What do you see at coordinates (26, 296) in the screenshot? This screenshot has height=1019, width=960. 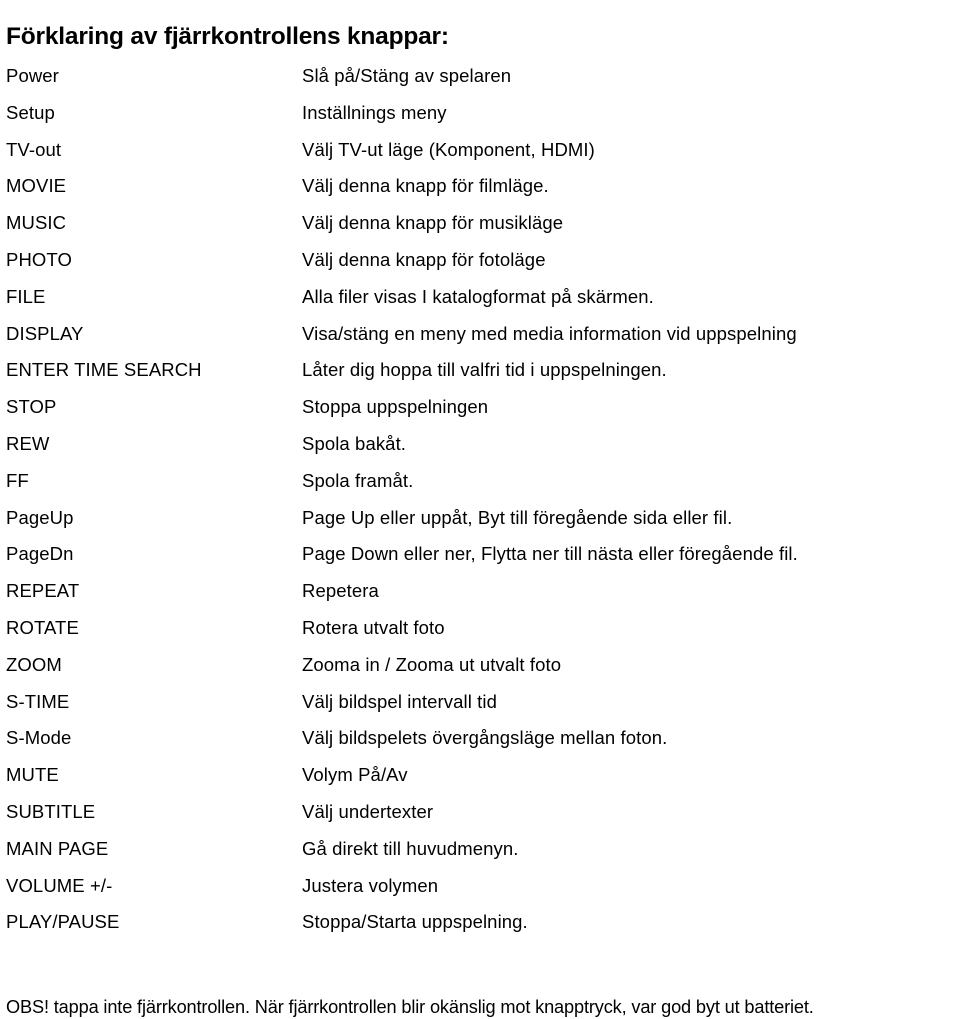 I see `button-name-cell: FILE` at bounding box center [26, 296].